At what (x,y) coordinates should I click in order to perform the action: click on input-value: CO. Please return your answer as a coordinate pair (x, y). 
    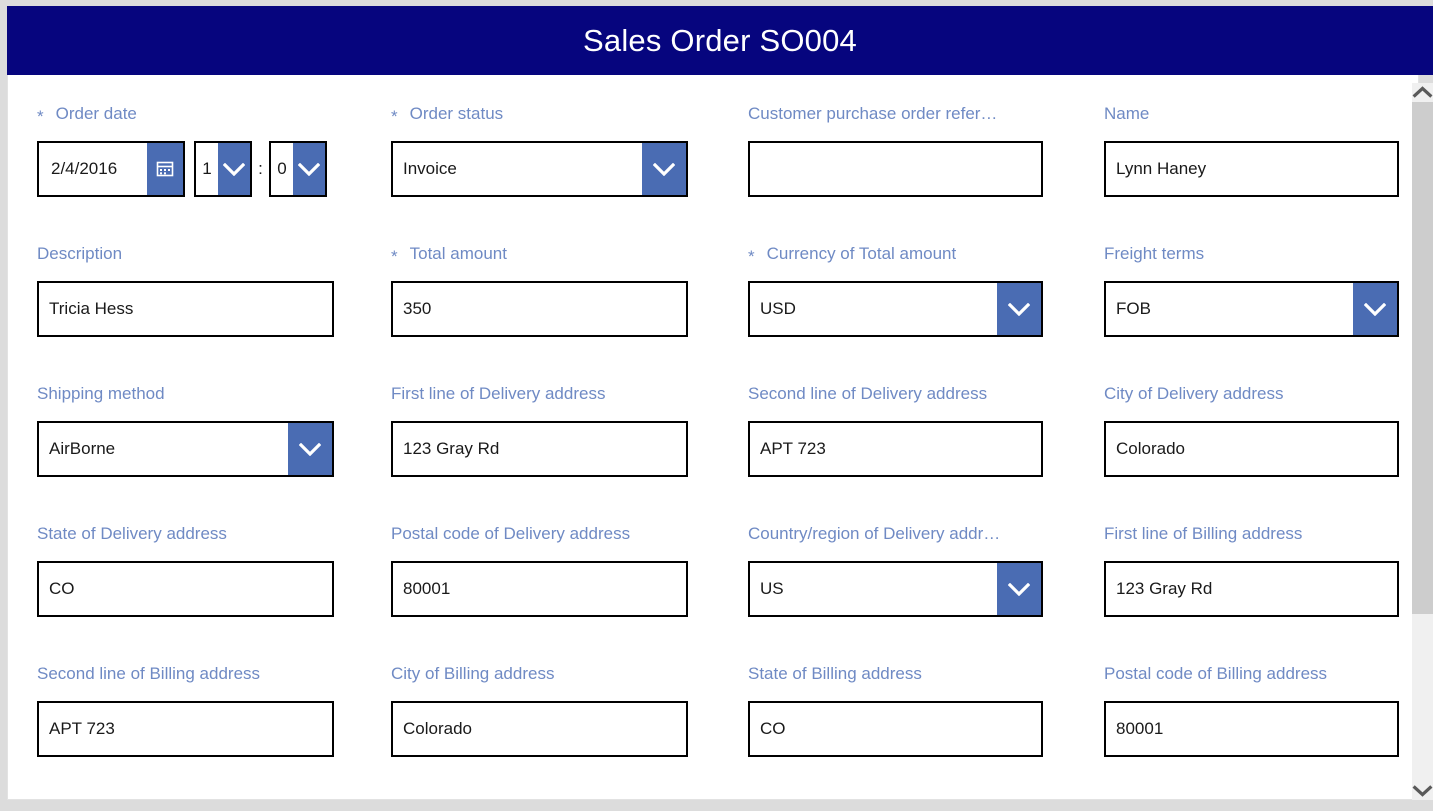
    Looking at the image, I should click on (773, 728).